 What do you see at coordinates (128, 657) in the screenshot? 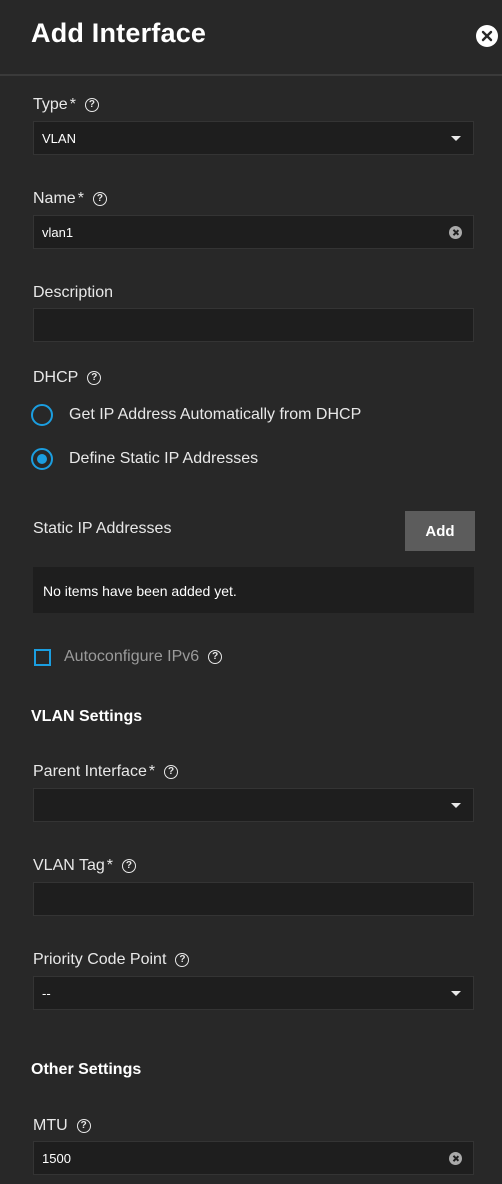
I see `autoconfigure-ipv6-checkbox-row: Autoconfigure IPv6 ?` at bounding box center [128, 657].